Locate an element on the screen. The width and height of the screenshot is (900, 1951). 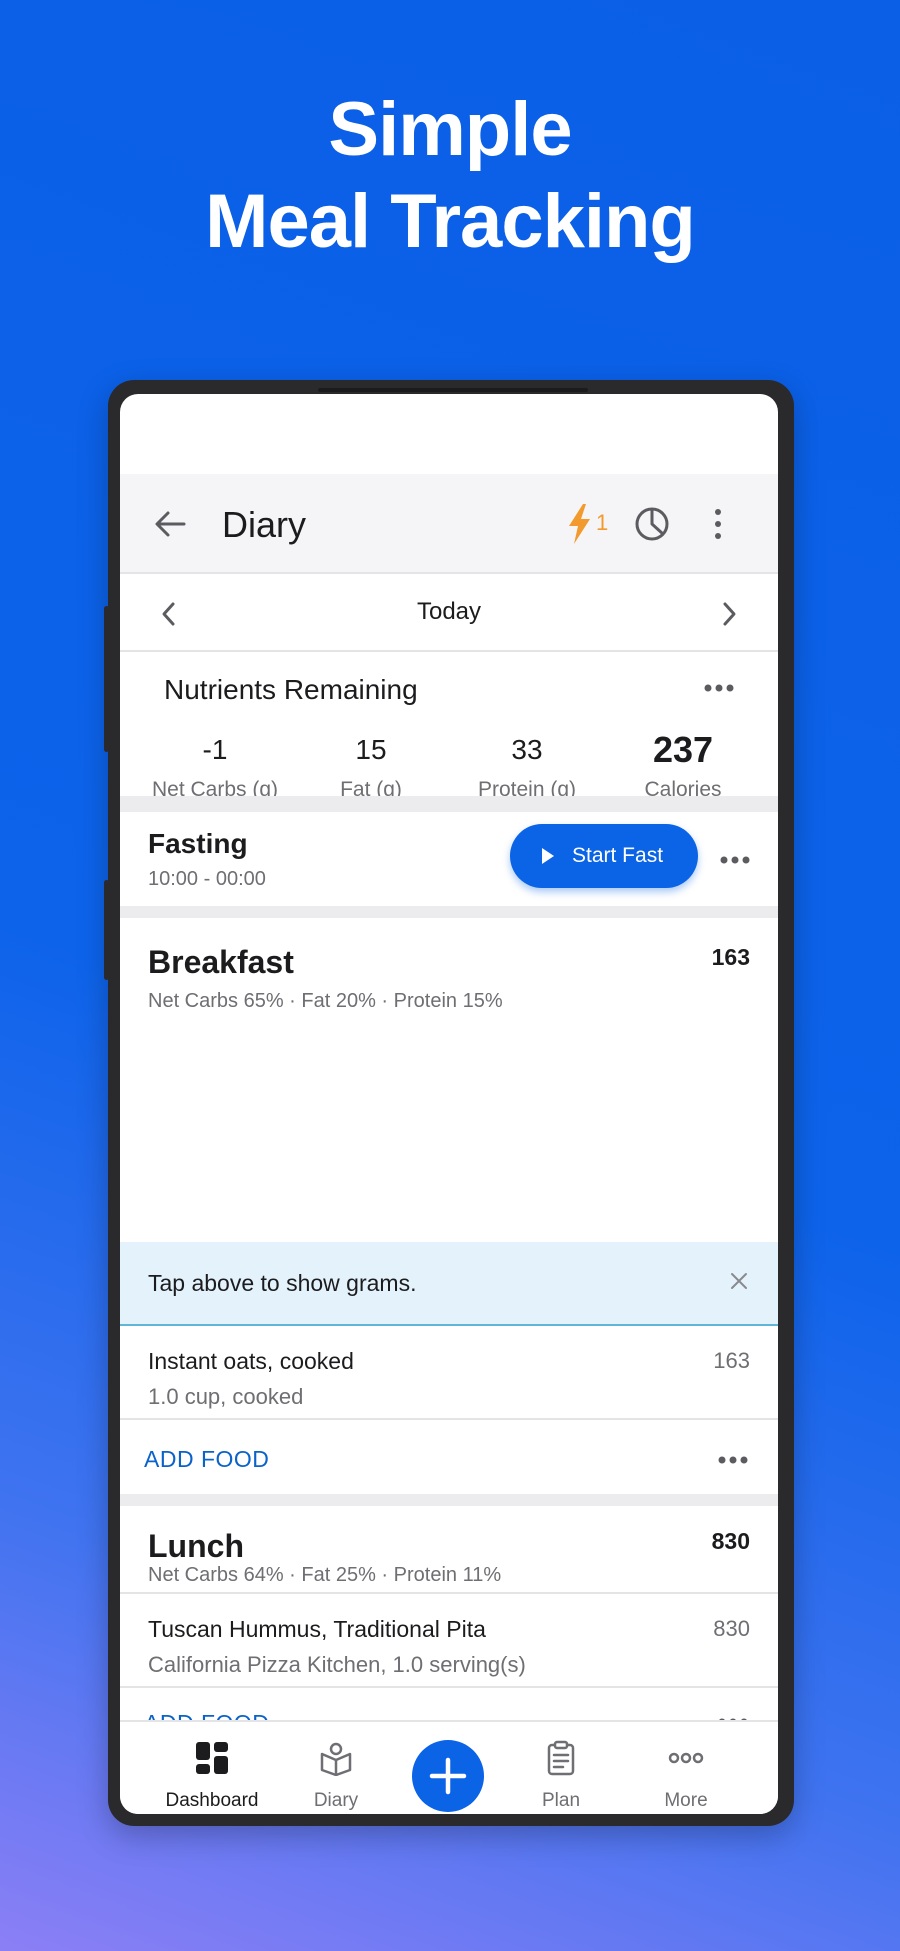
nutrients-heading: Nutrients Remaining is located at coordinates (291, 689).